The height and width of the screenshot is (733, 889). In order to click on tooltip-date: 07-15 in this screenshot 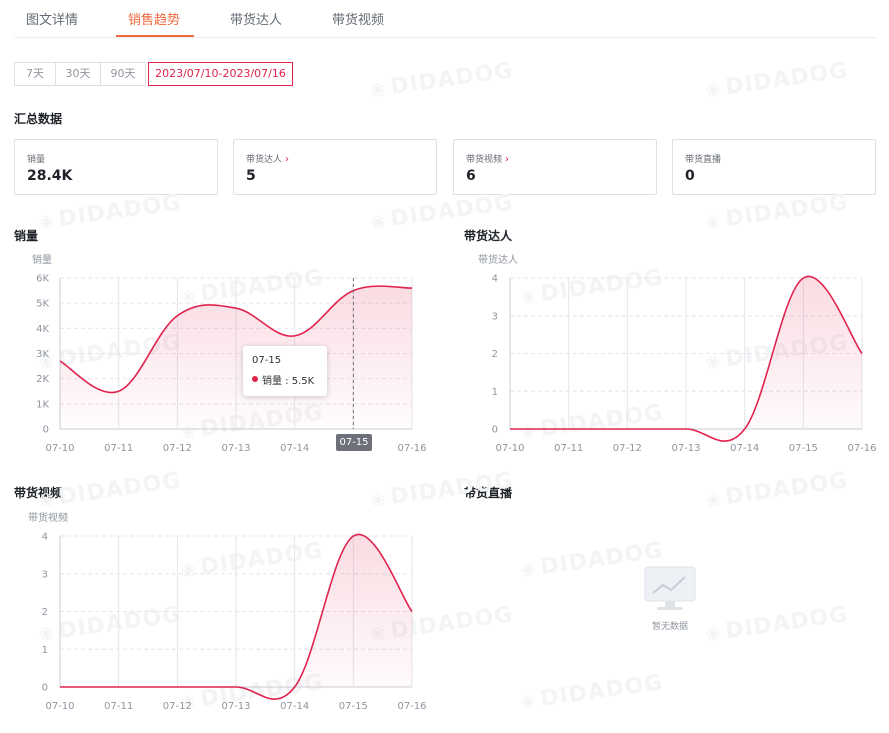, I will do `click(267, 360)`.